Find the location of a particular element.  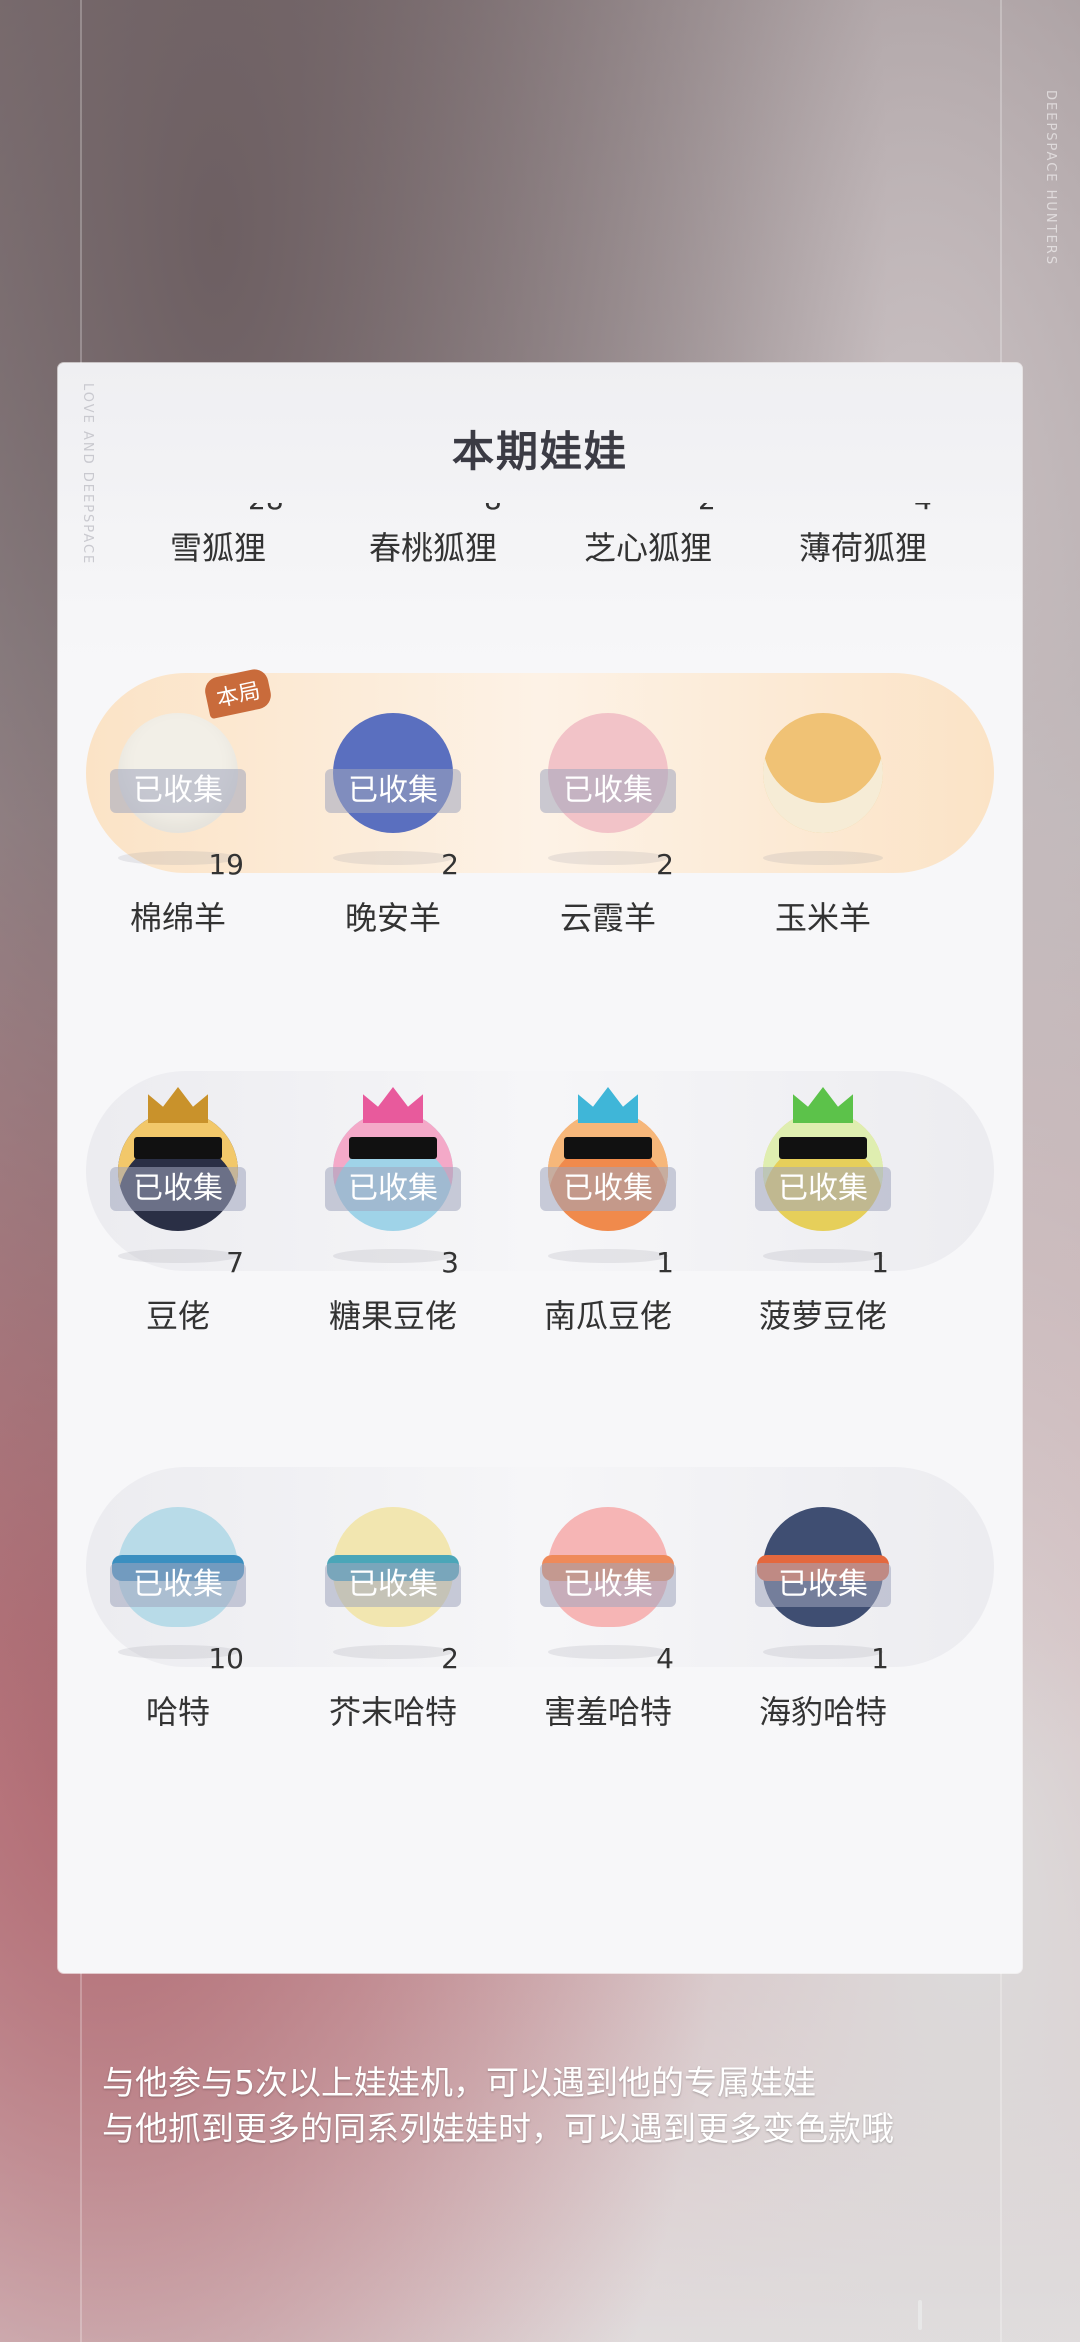

doll-card: 已收集 1 南瓜豆佬 is located at coordinates (608, 1221).